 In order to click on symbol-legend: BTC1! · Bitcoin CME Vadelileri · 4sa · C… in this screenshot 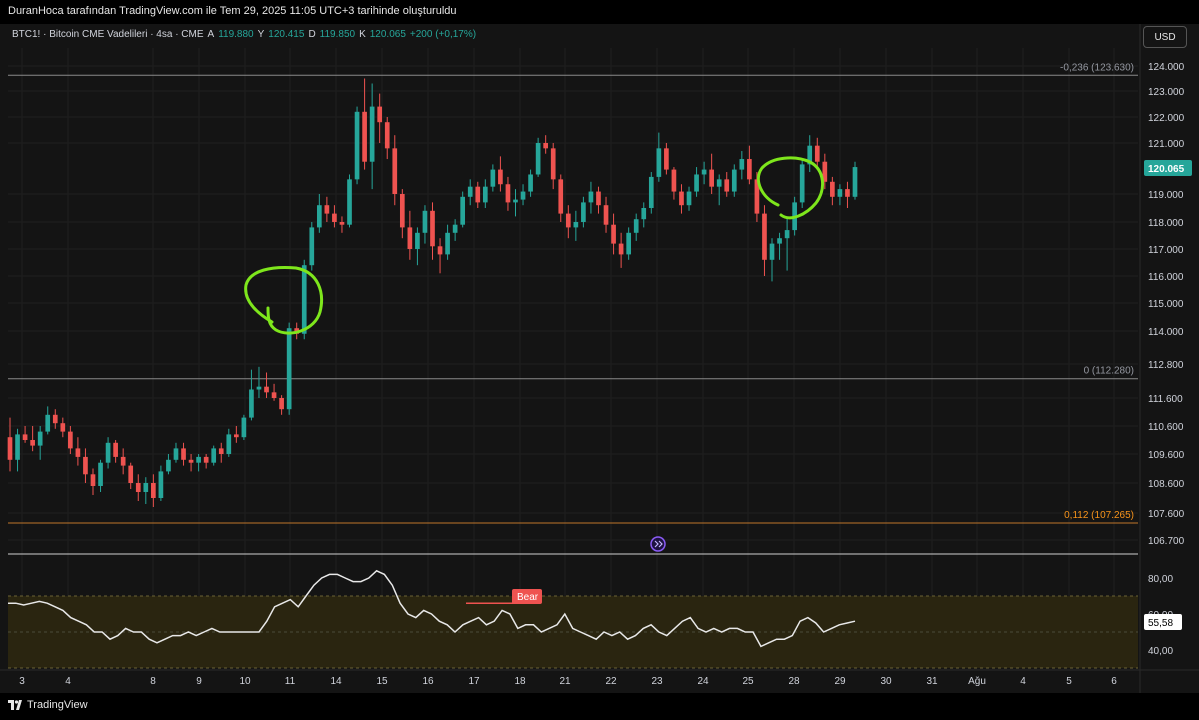, I will do `click(244, 34)`.